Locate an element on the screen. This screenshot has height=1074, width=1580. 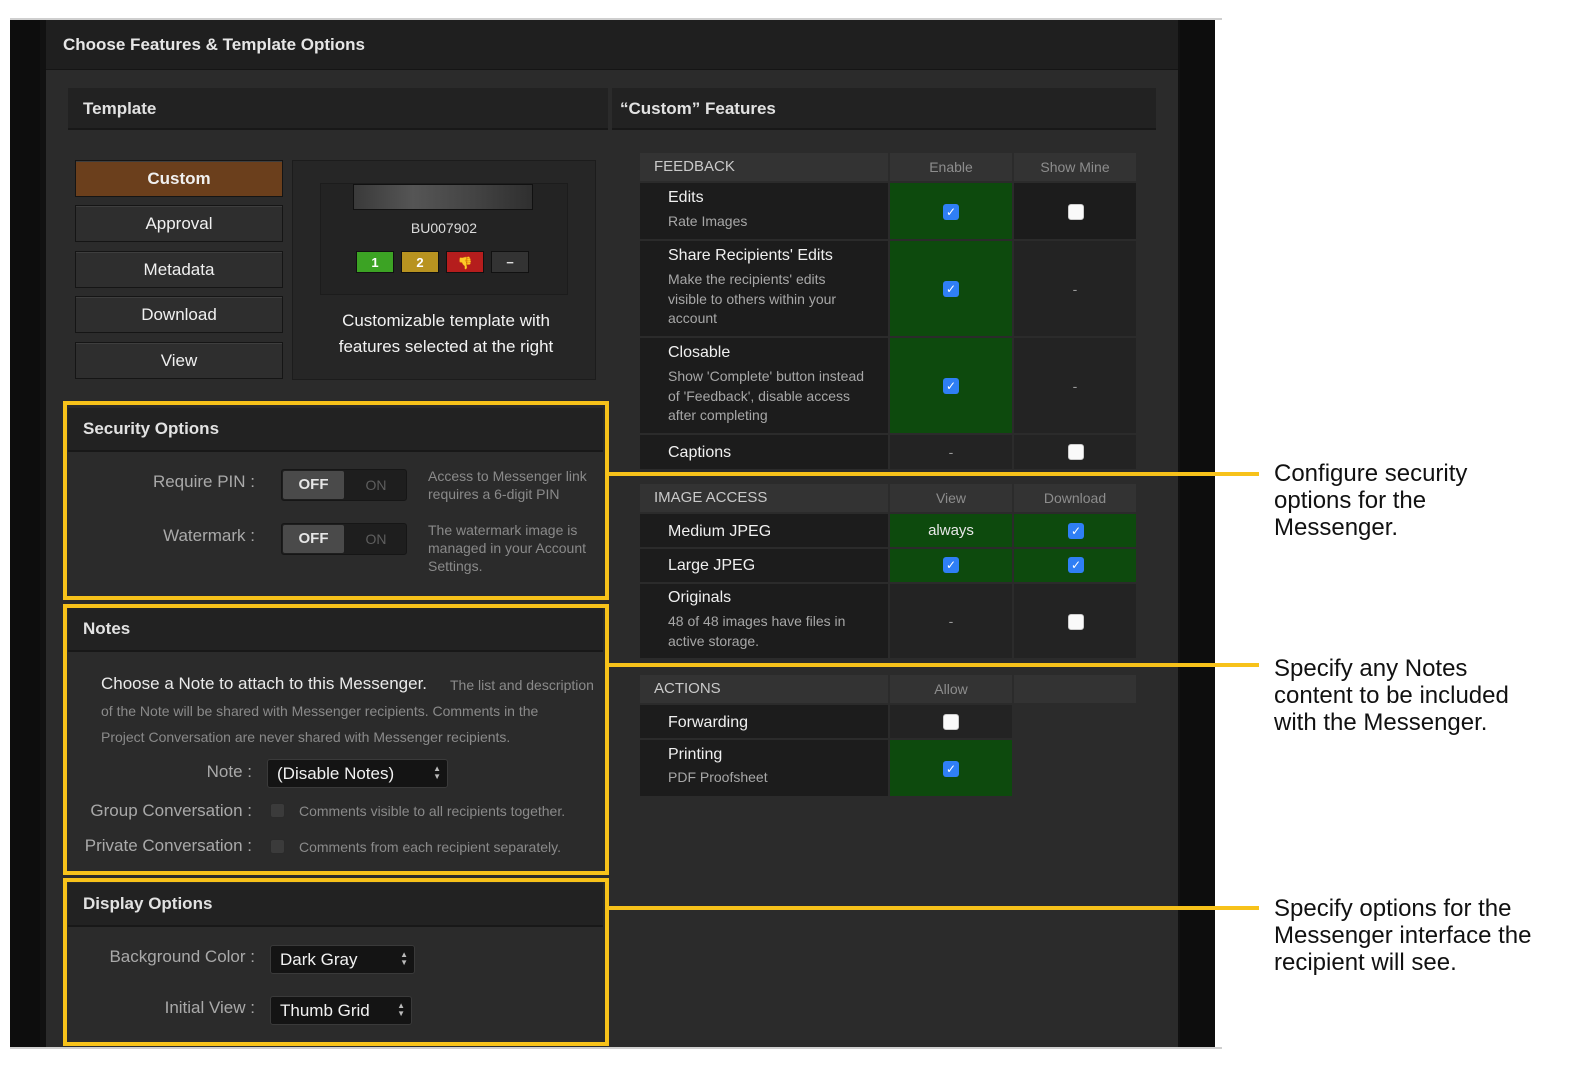
medium-jpeg-label: Medium JPEG is located at coordinates (720, 531).